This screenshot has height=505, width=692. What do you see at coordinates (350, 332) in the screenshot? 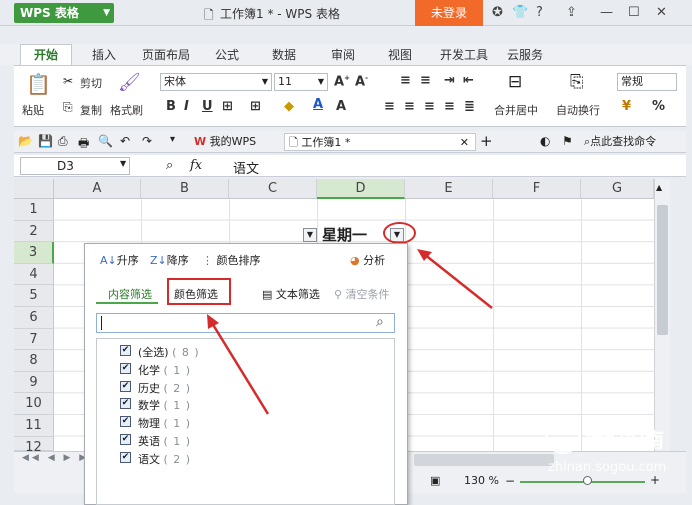
I see `annotation-arrows` at bounding box center [350, 332].